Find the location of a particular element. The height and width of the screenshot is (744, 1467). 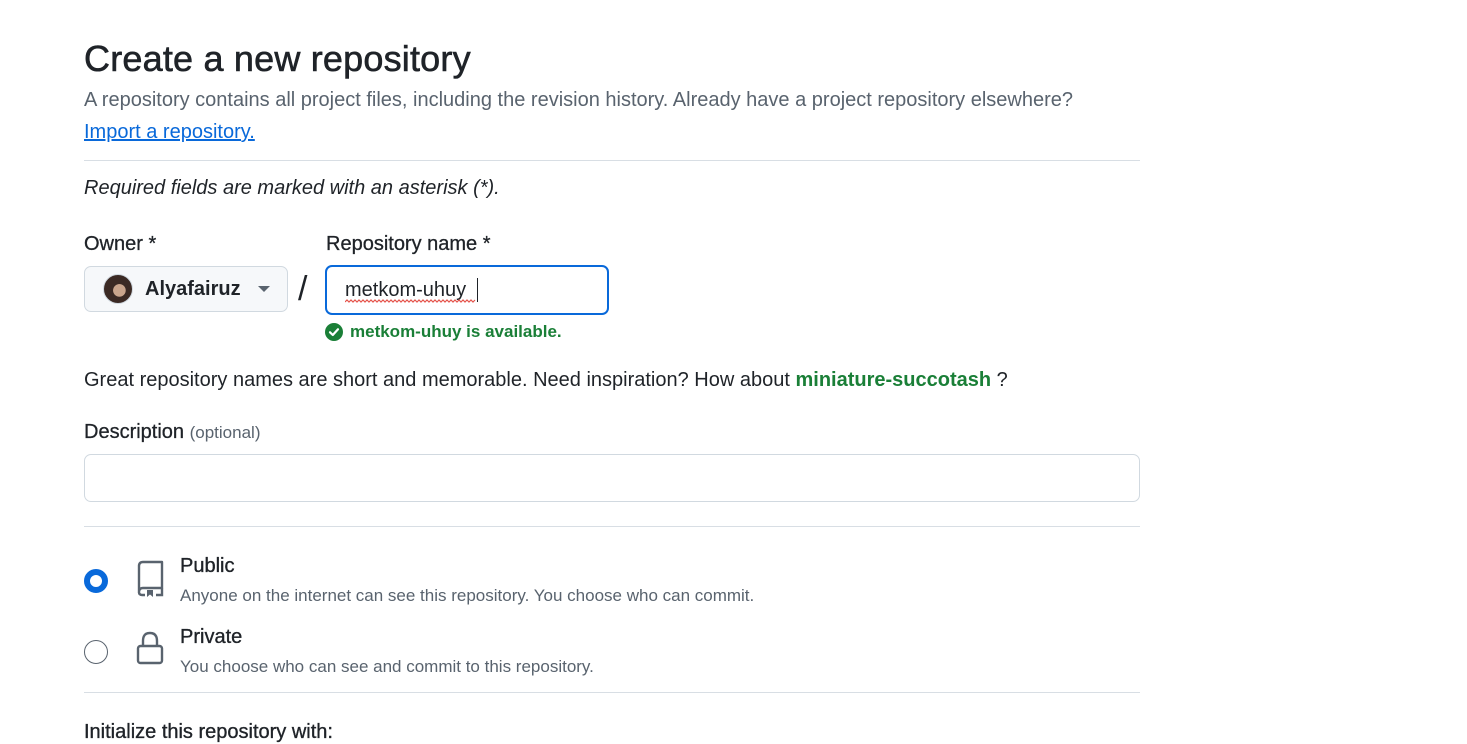

owner-label: Owner * is located at coordinates (120, 244).